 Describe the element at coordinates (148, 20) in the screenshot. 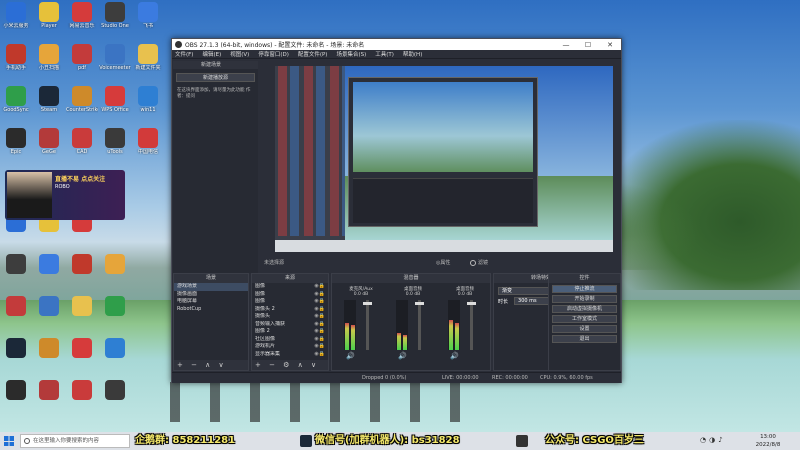

I see `desktop-icon: 飞书` at that location.